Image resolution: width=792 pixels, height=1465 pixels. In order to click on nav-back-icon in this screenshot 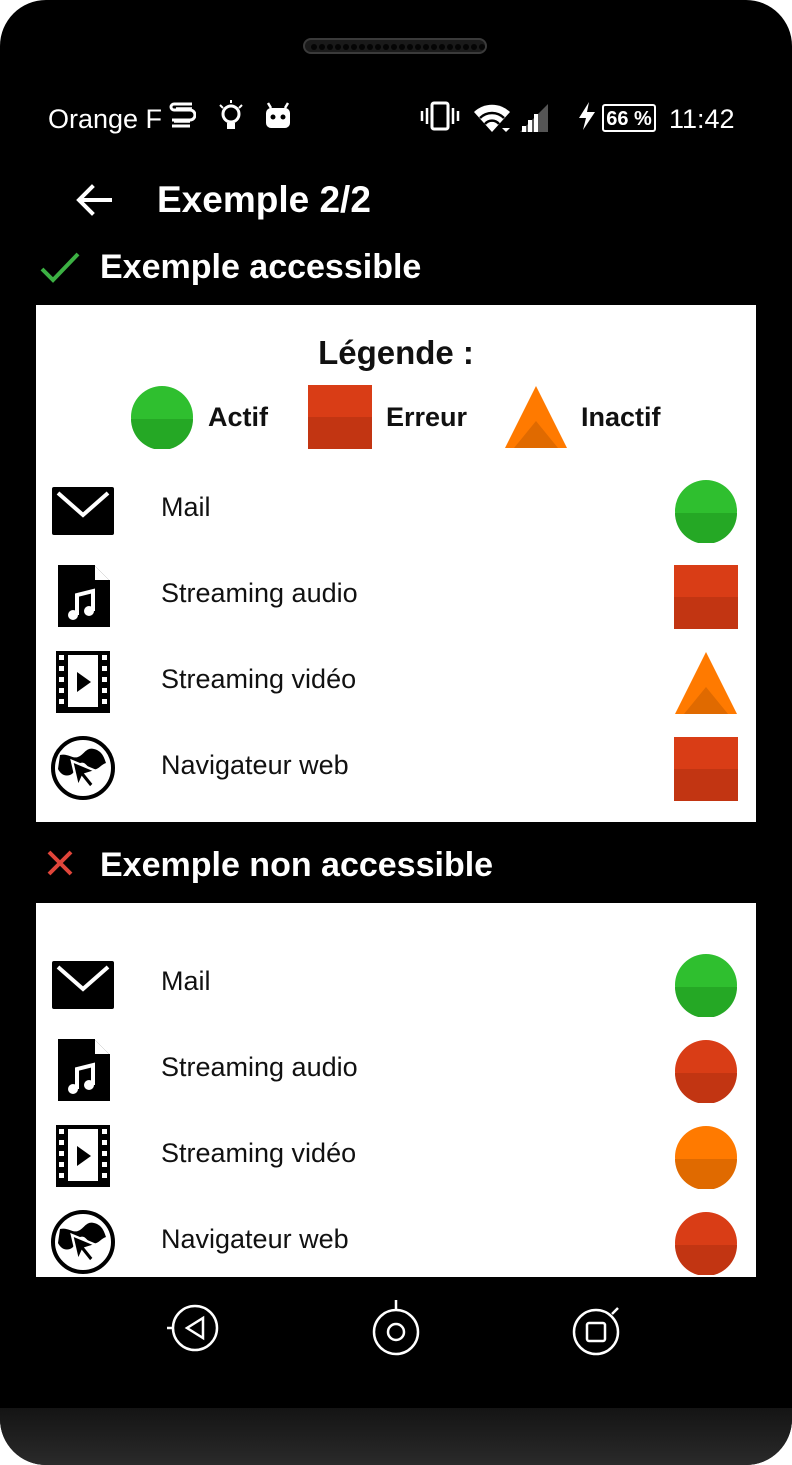, I will do `click(195, 1328)`.